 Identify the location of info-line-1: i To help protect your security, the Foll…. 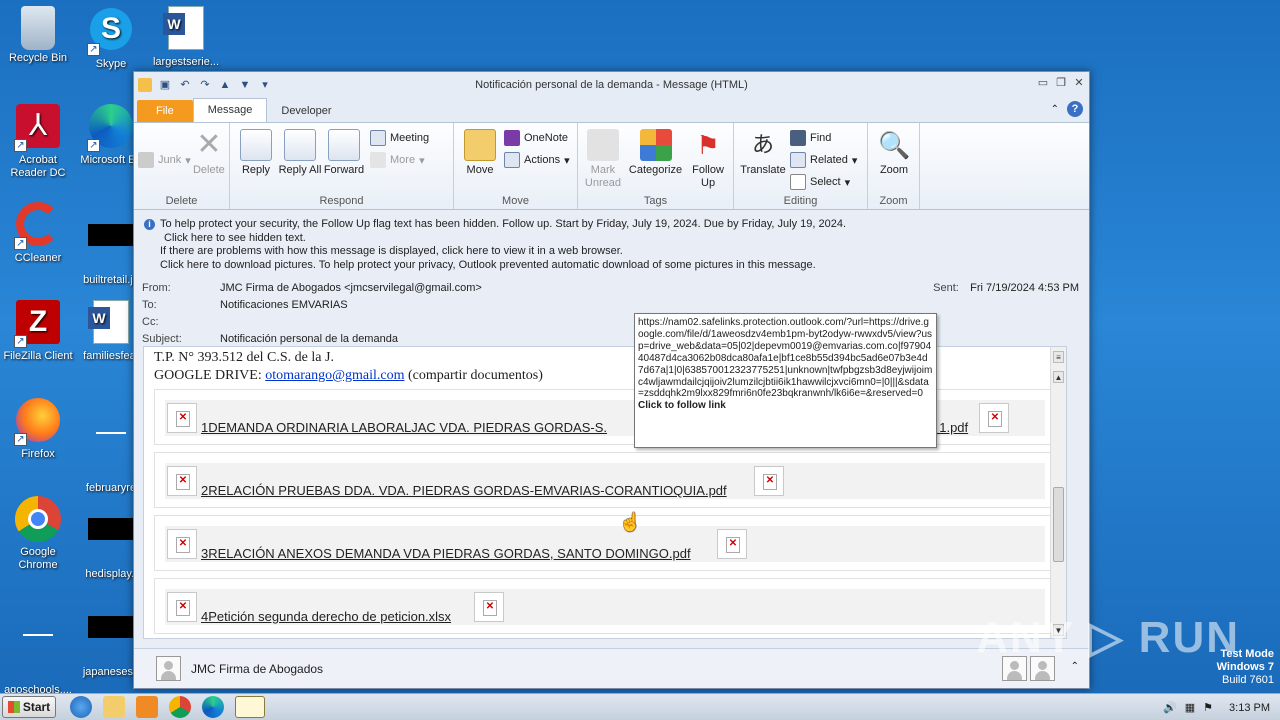
(611, 225).